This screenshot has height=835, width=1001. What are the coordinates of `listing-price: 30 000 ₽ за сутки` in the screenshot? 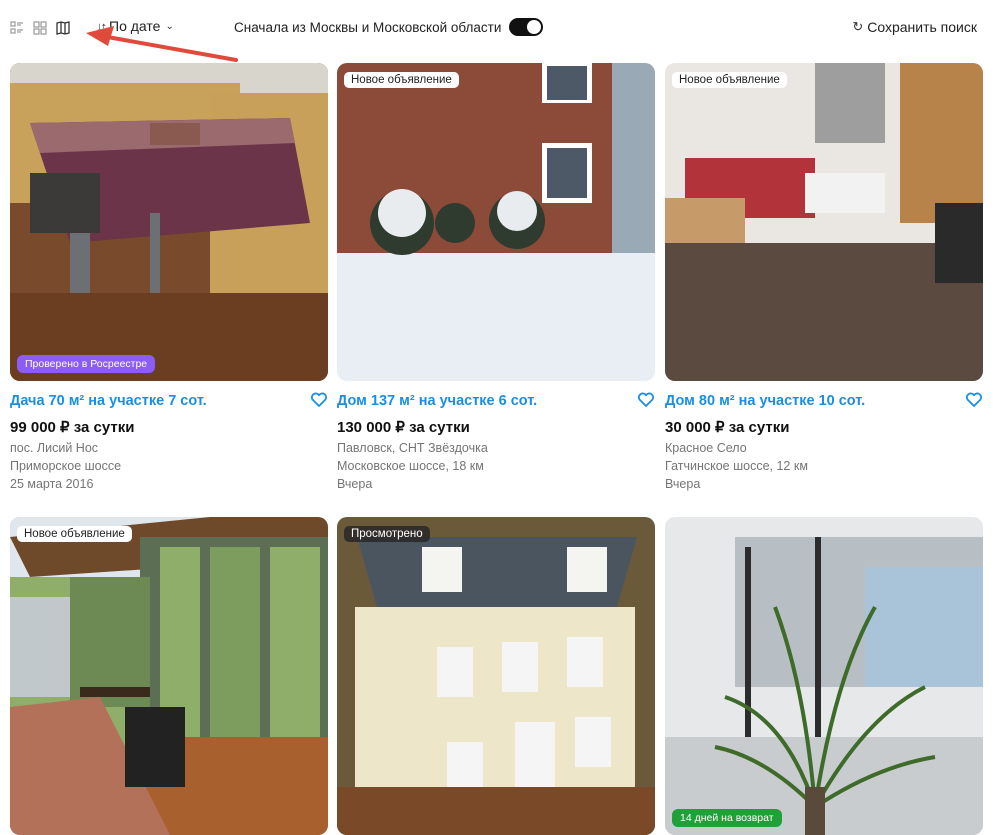 It's located at (727, 427).